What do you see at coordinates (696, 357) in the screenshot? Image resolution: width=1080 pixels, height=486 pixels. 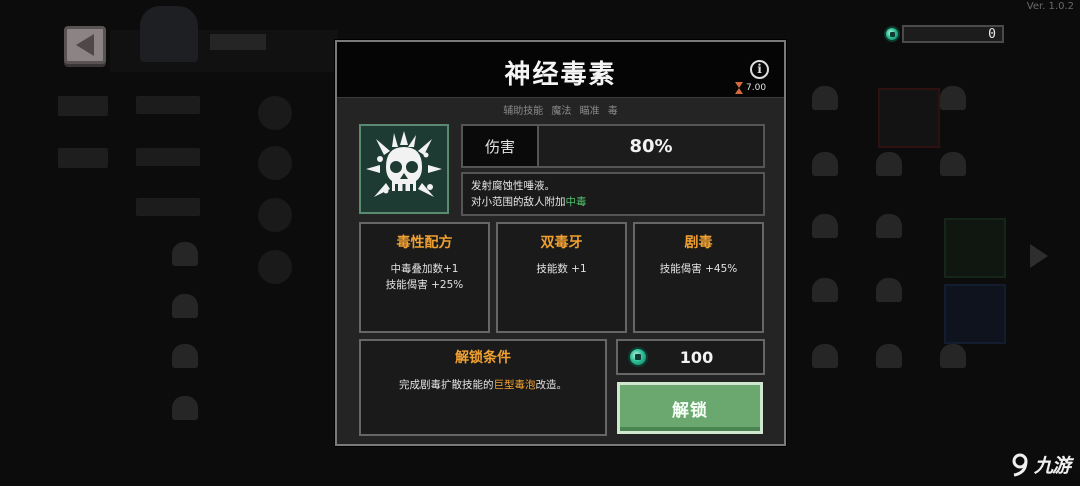 I see `cost-value: 100` at bounding box center [696, 357].